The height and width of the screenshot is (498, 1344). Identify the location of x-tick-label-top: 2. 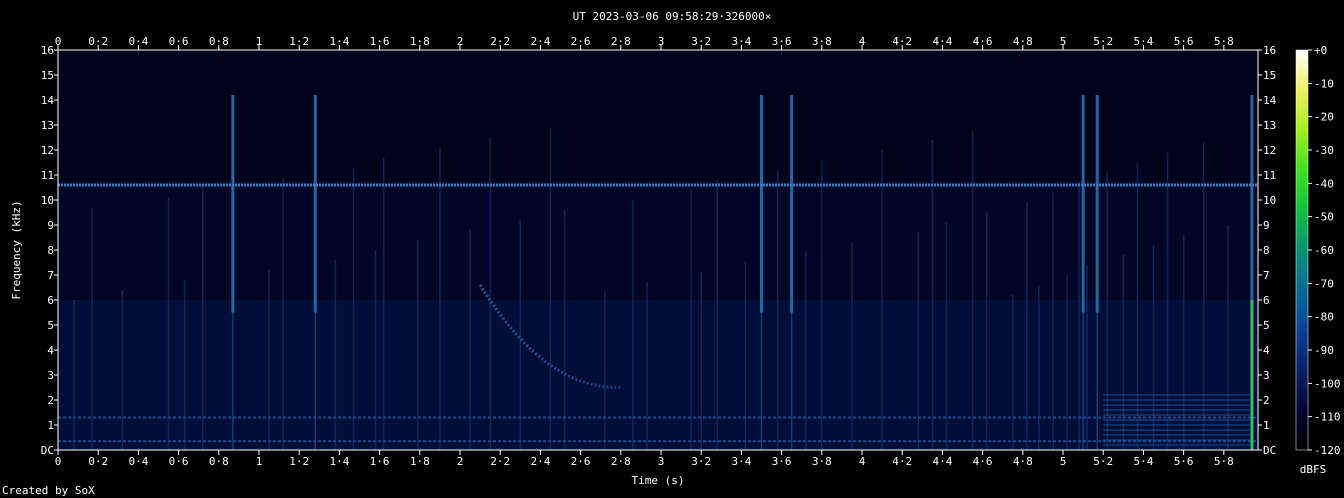
(460, 41).